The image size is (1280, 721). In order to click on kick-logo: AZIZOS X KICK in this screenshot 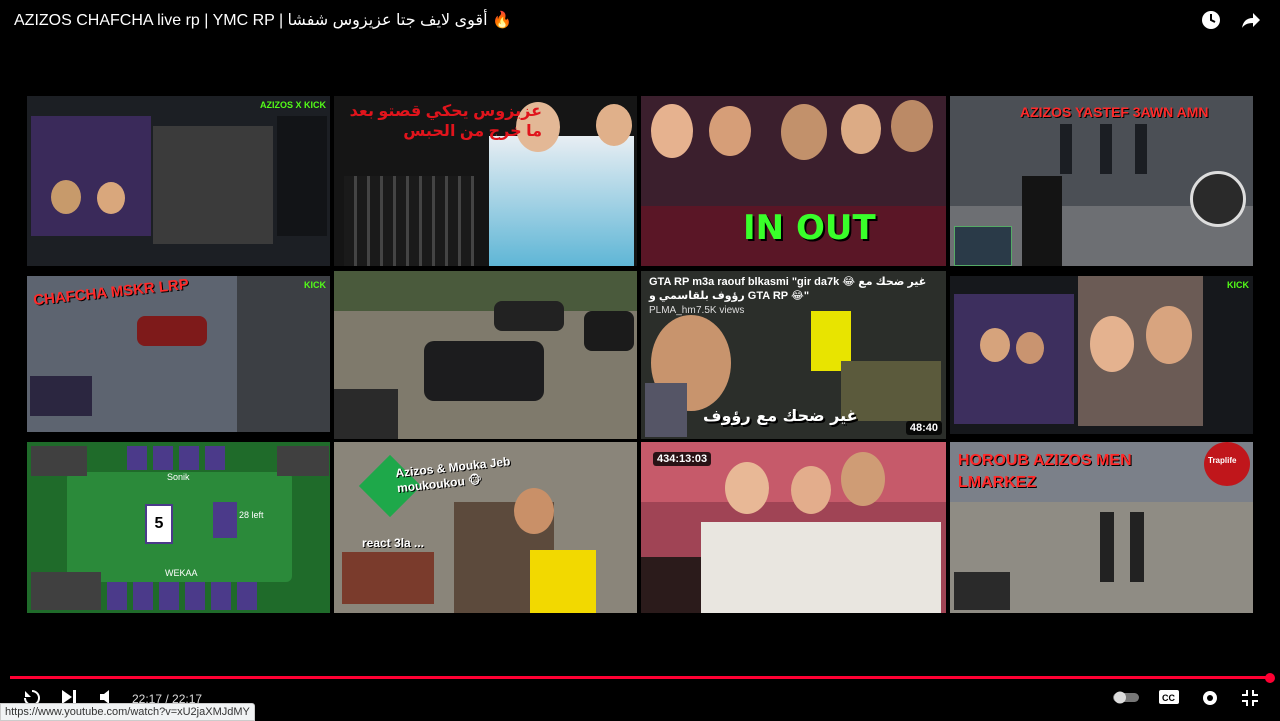, I will do `click(292, 105)`.